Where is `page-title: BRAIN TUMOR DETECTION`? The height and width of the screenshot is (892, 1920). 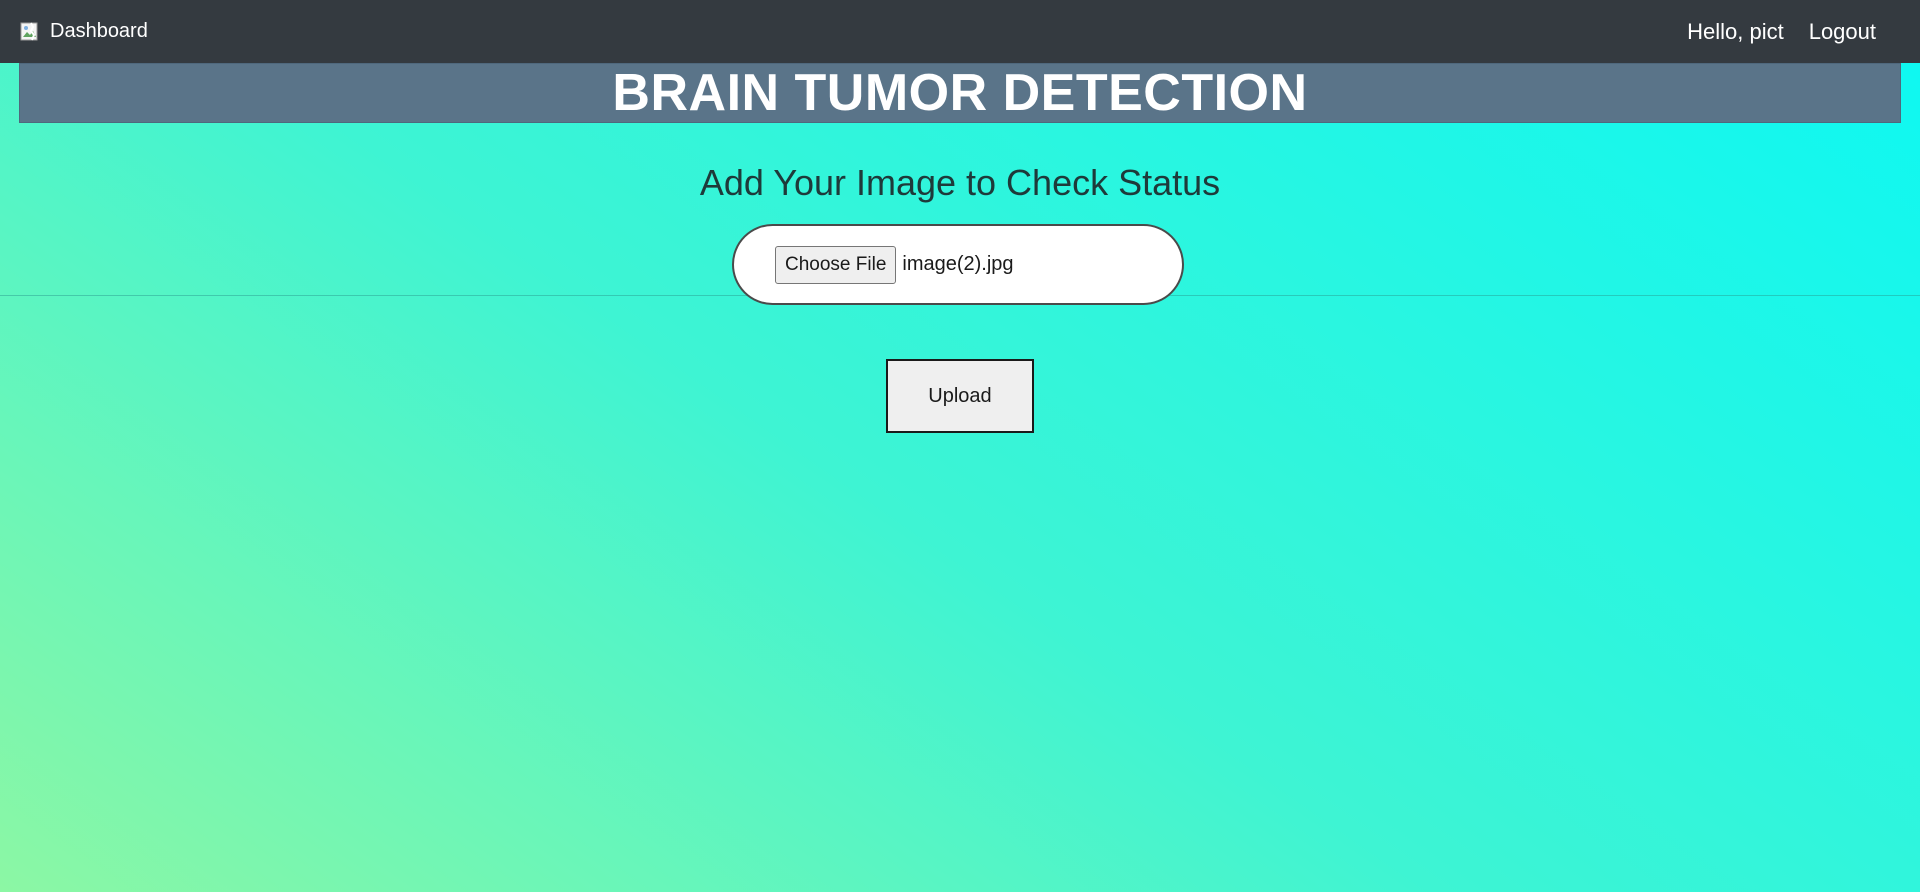 page-title: BRAIN TUMOR DETECTION is located at coordinates (960, 93).